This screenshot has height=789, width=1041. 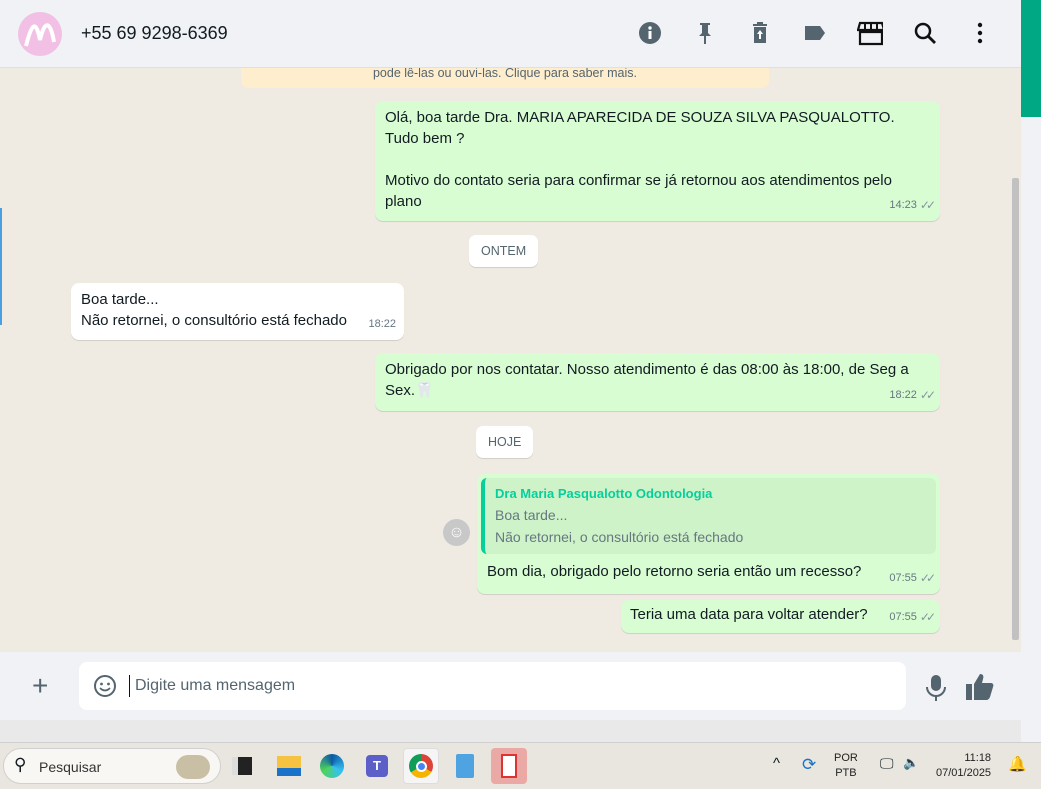 What do you see at coordinates (776, 763) in the screenshot?
I see `tray-overflow-icon: ^` at bounding box center [776, 763].